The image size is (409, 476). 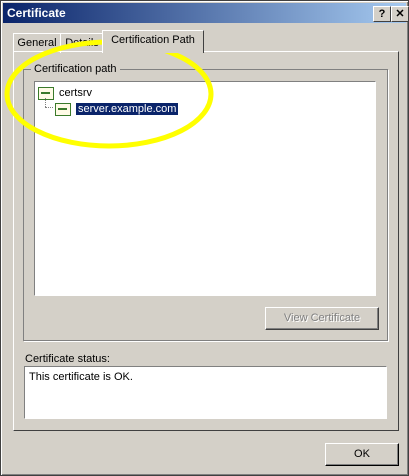 What do you see at coordinates (37, 43) in the screenshot?
I see `tab-general: General` at bounding box center [37, 43].